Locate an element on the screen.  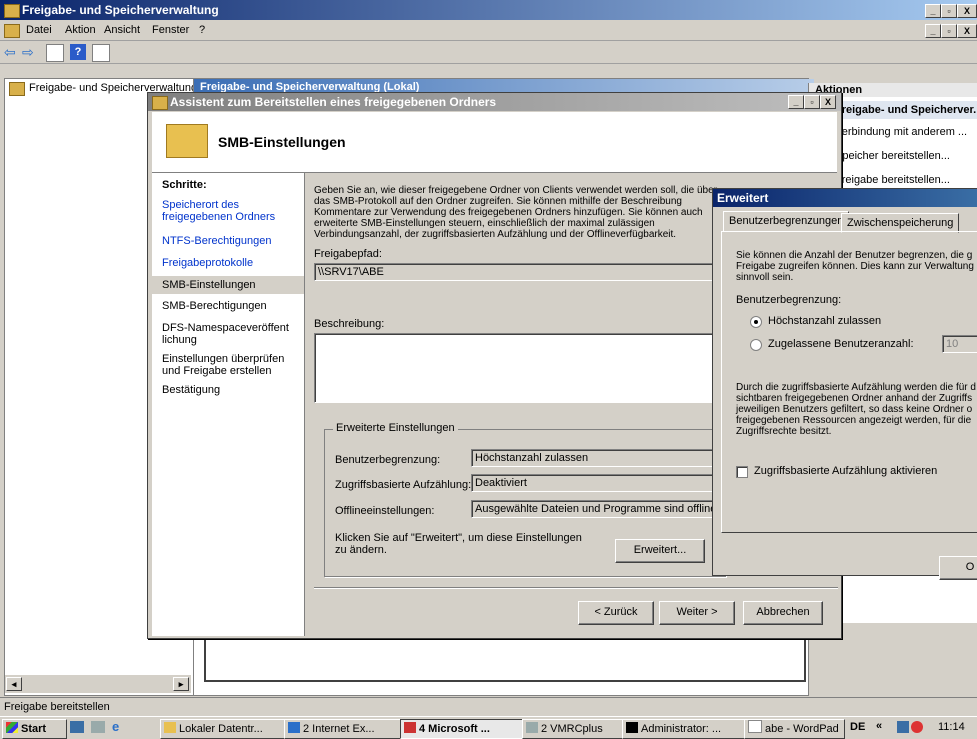
help-icon: ? is located at coordinates (78, 52).